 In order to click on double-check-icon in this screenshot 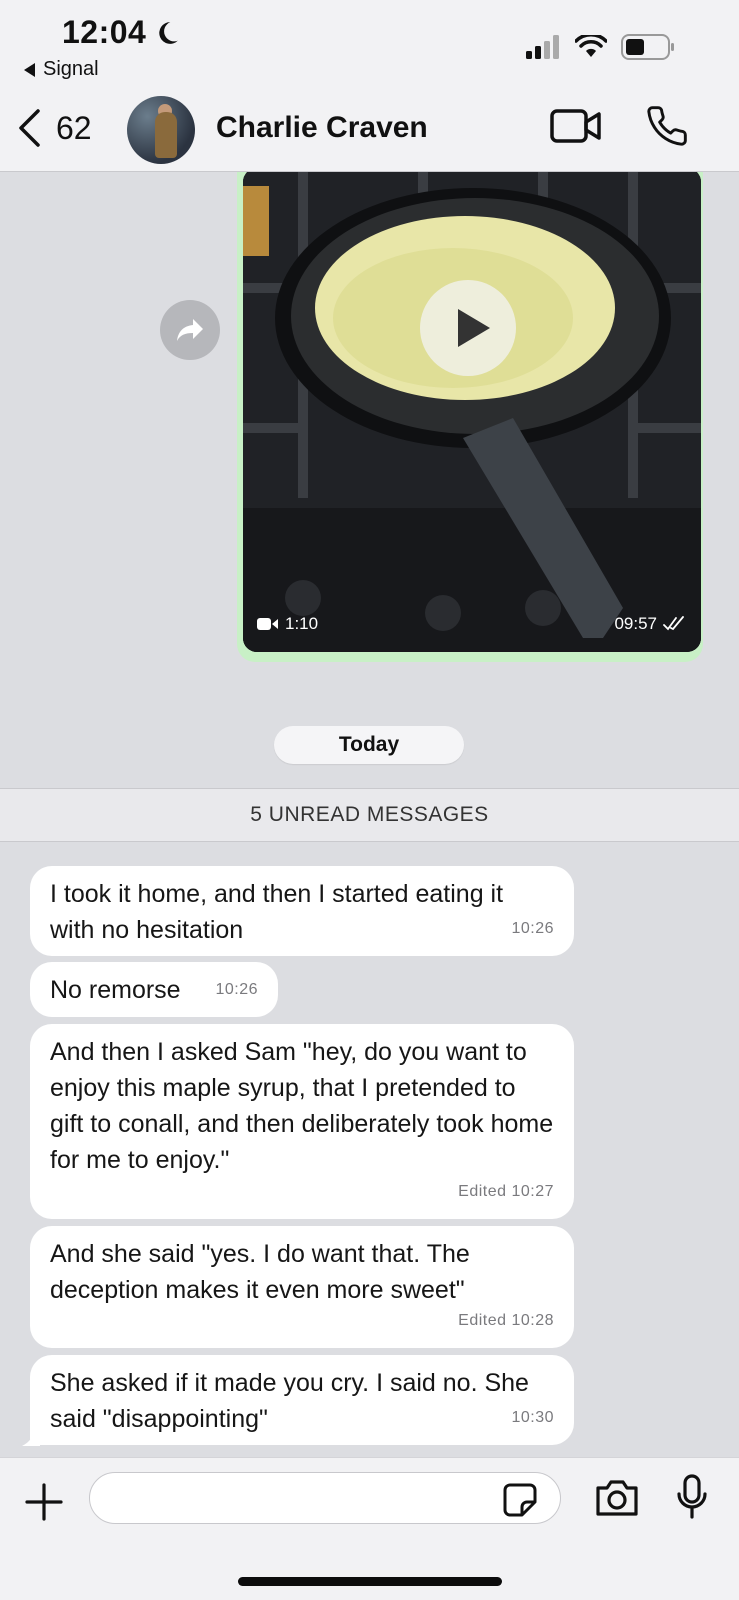, I will do `click(673, 623)`.